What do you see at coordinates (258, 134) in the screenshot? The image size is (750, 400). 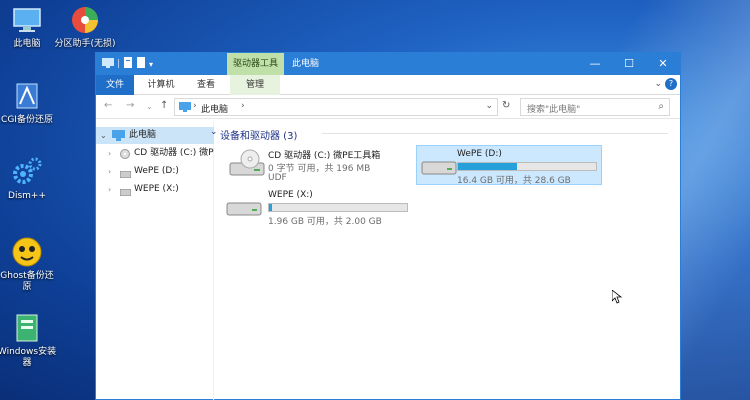 I see `group-header: 设备和驱动器 (3)` at bounding box center [258, 134].